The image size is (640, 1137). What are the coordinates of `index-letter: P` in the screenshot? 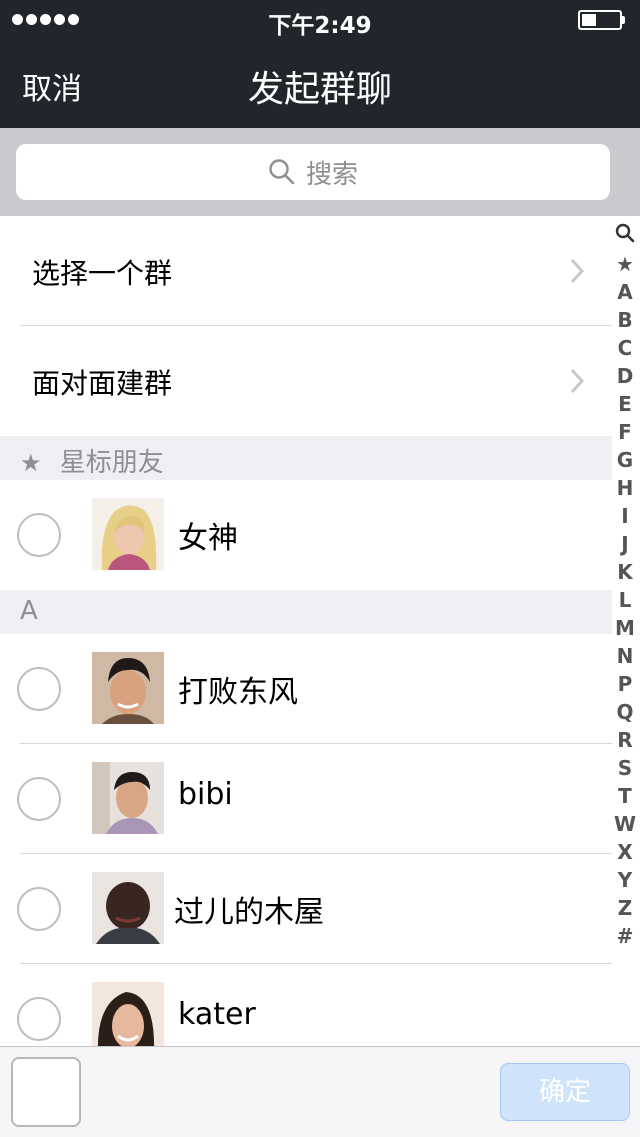 It's located at (625, 684).